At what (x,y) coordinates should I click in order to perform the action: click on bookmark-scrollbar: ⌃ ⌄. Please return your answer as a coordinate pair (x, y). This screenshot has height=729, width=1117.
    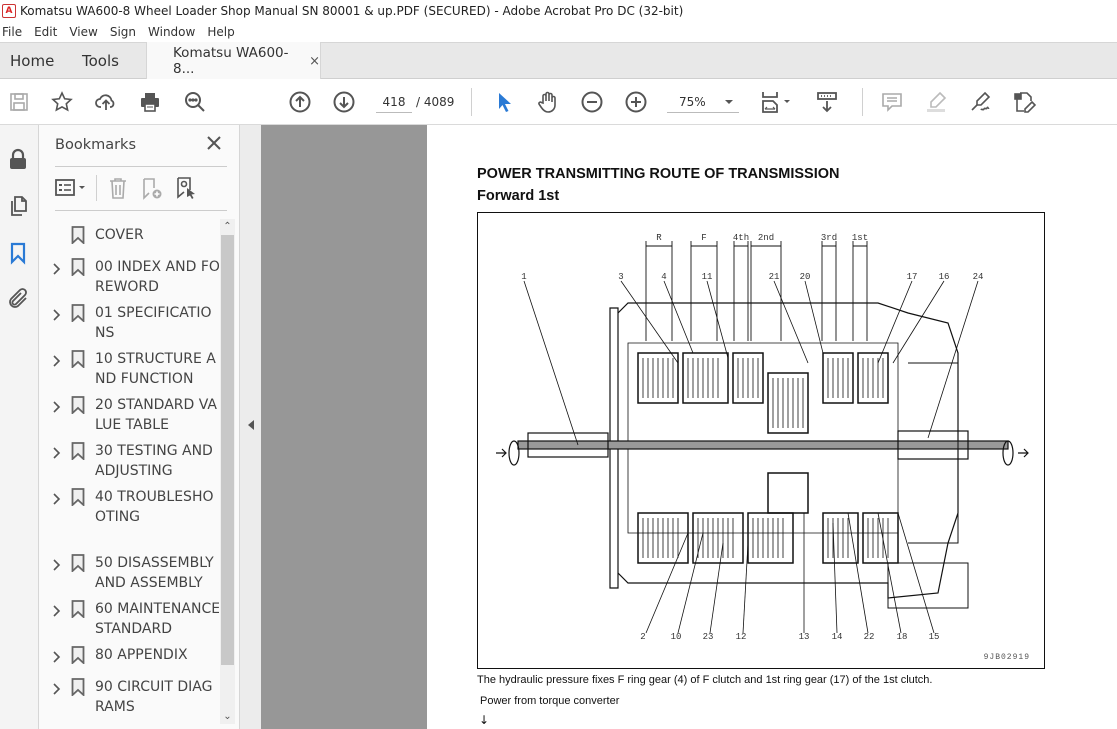
    Looking at the image, I should click on (227, 471).